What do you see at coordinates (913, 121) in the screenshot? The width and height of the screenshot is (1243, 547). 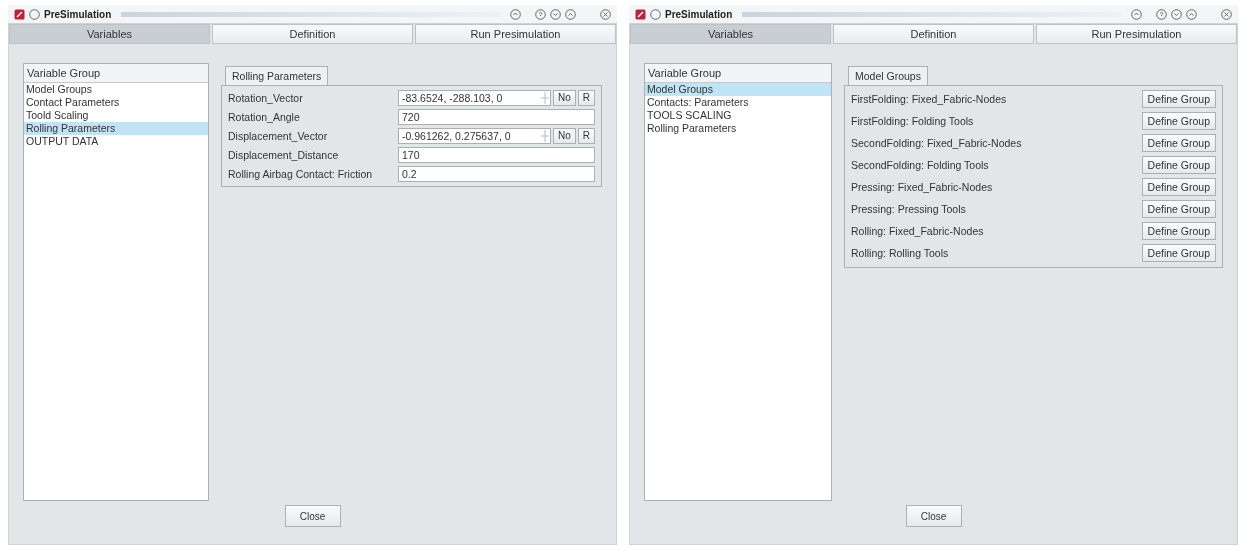 I see `group-label: FirstFolding: Folding Tools` at bounding box center [913, 121].